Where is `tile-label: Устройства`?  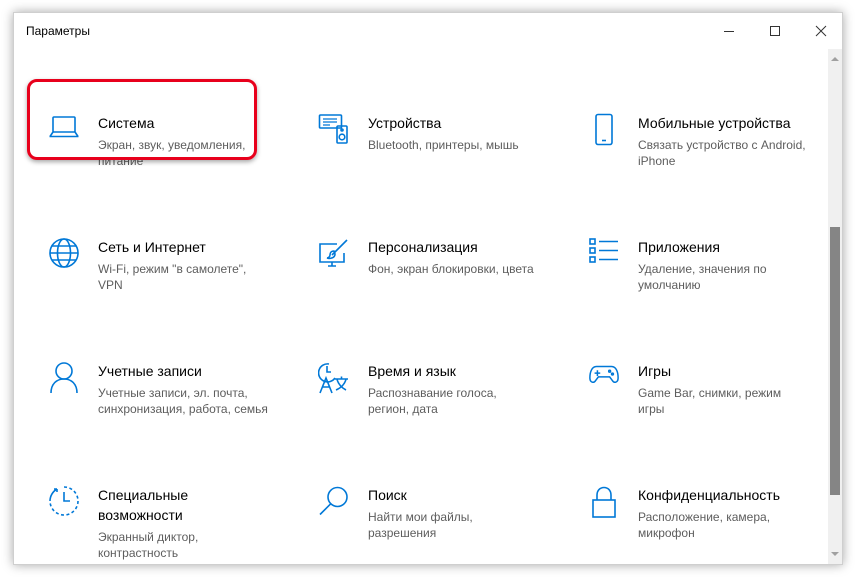 tile-label: Устройства is located at coordinates (405, 123).